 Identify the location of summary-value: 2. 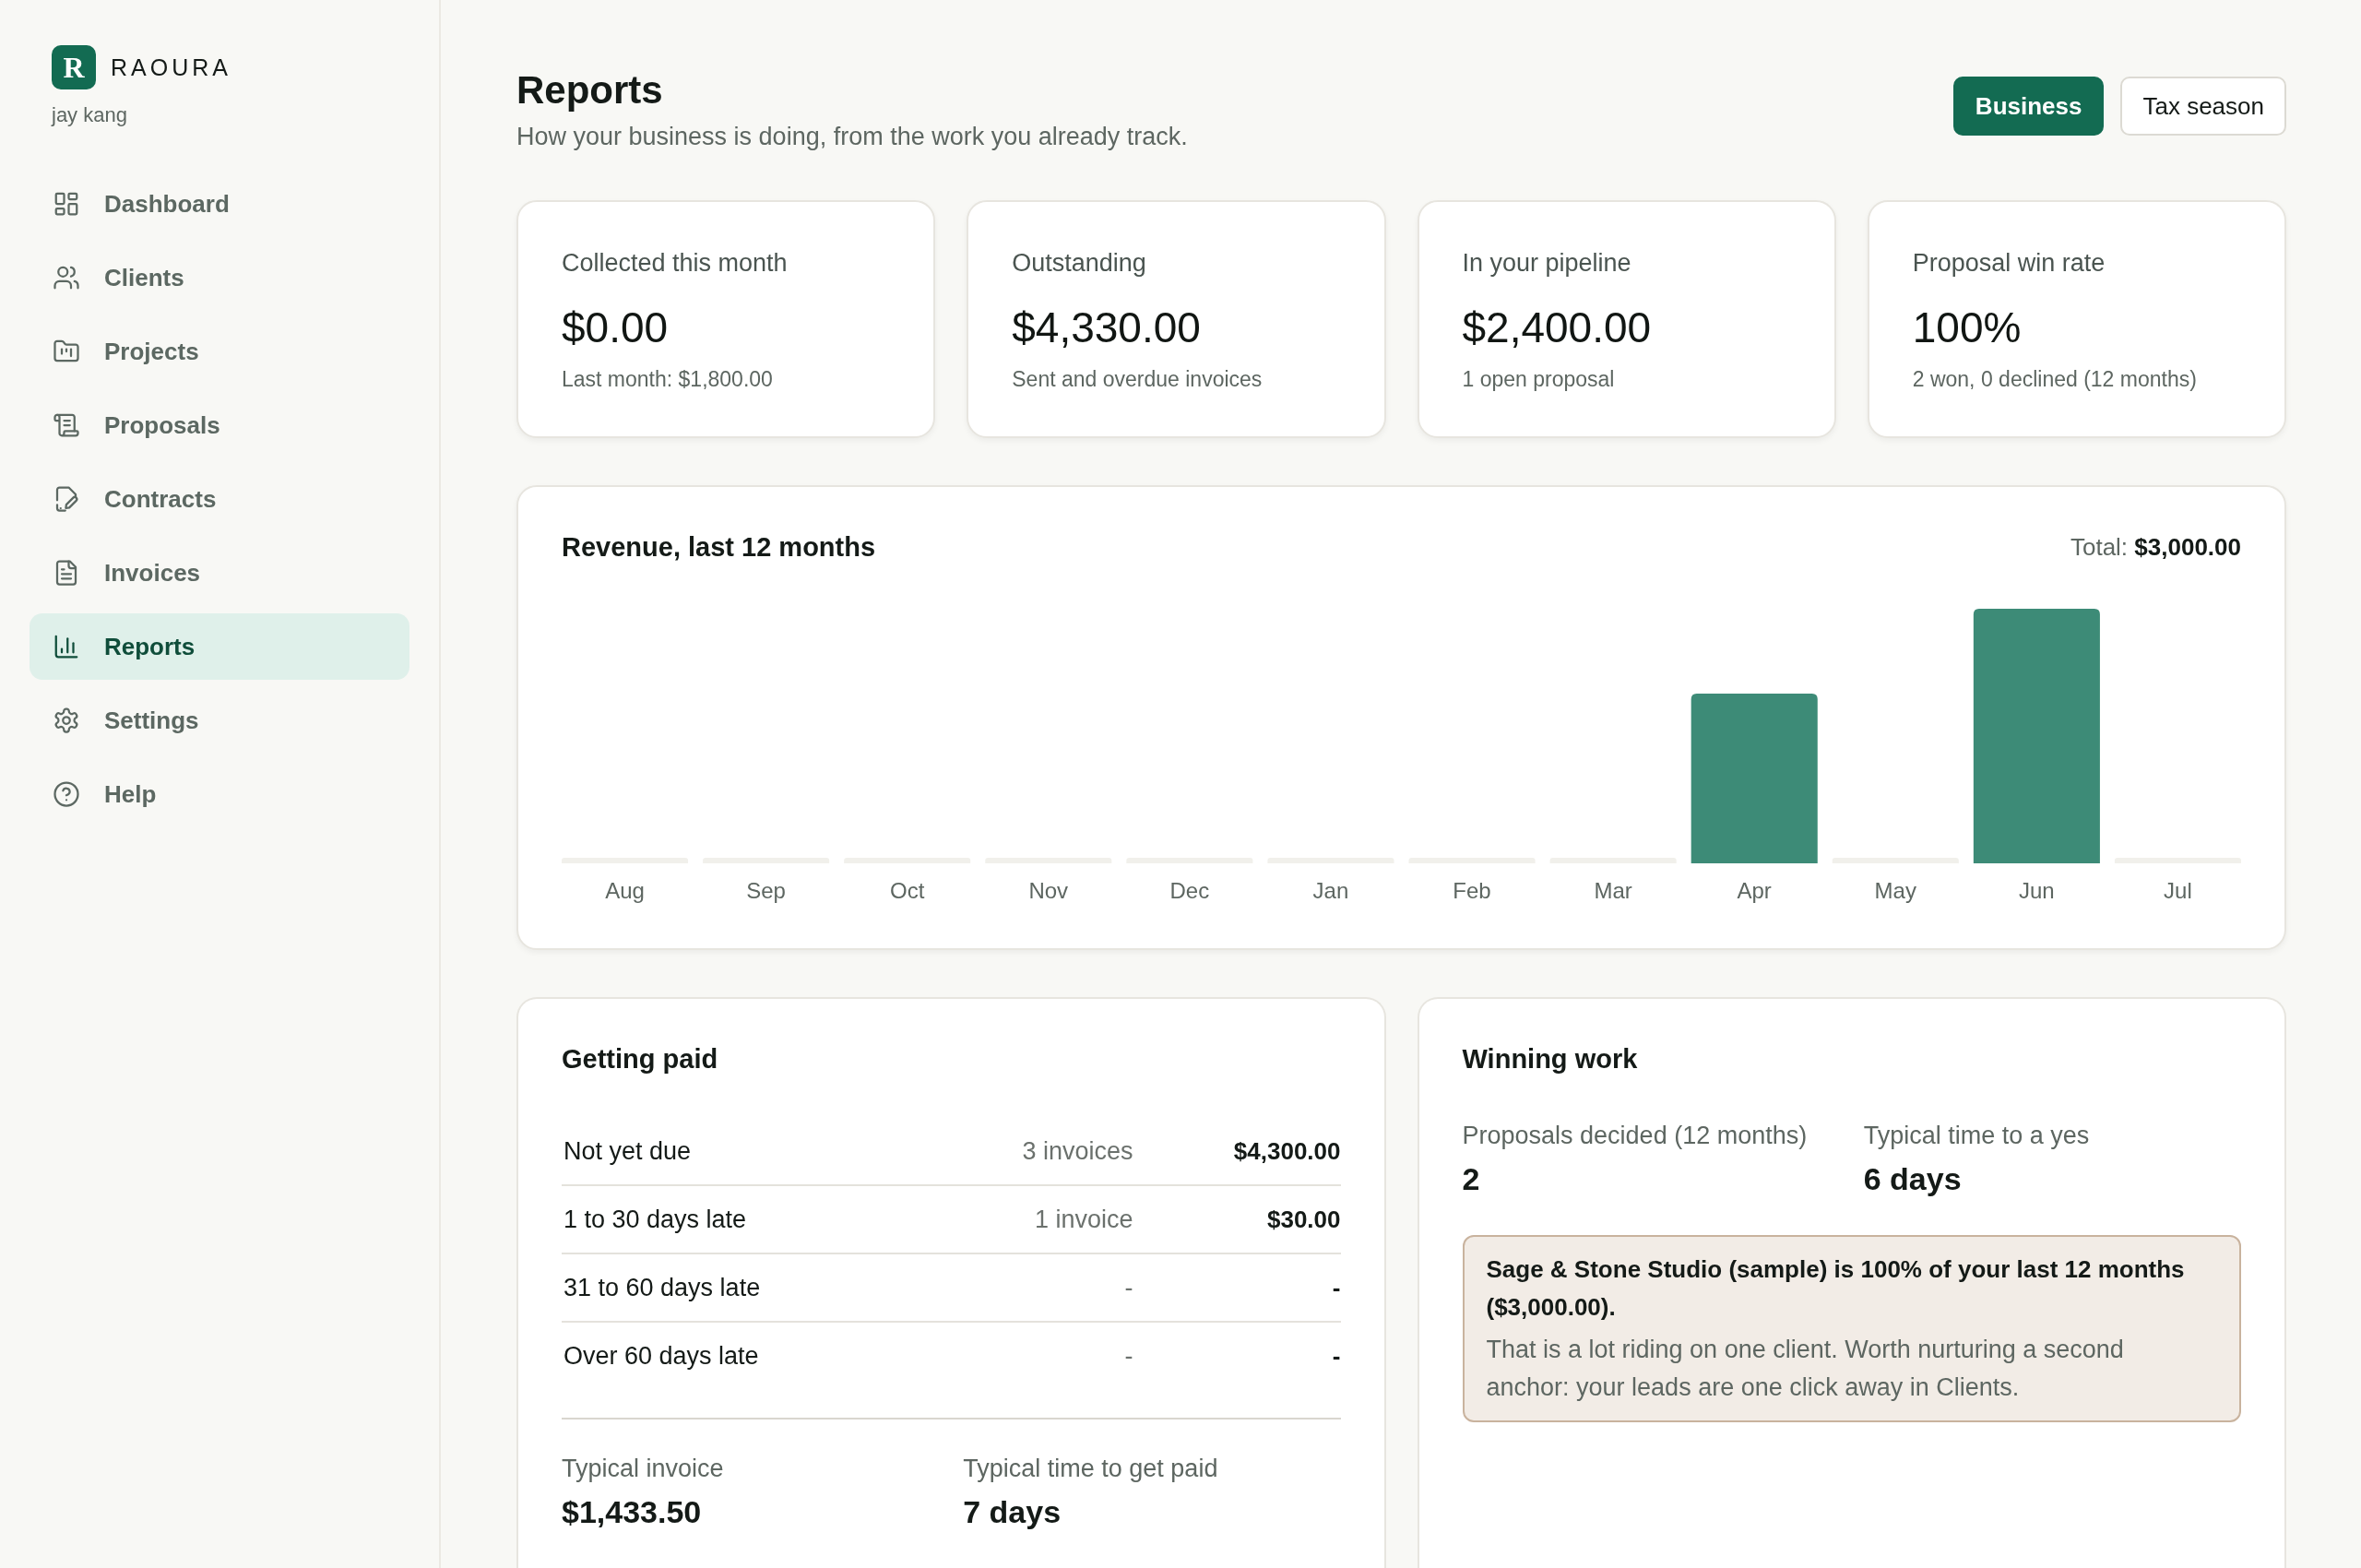
(1471, 1179).